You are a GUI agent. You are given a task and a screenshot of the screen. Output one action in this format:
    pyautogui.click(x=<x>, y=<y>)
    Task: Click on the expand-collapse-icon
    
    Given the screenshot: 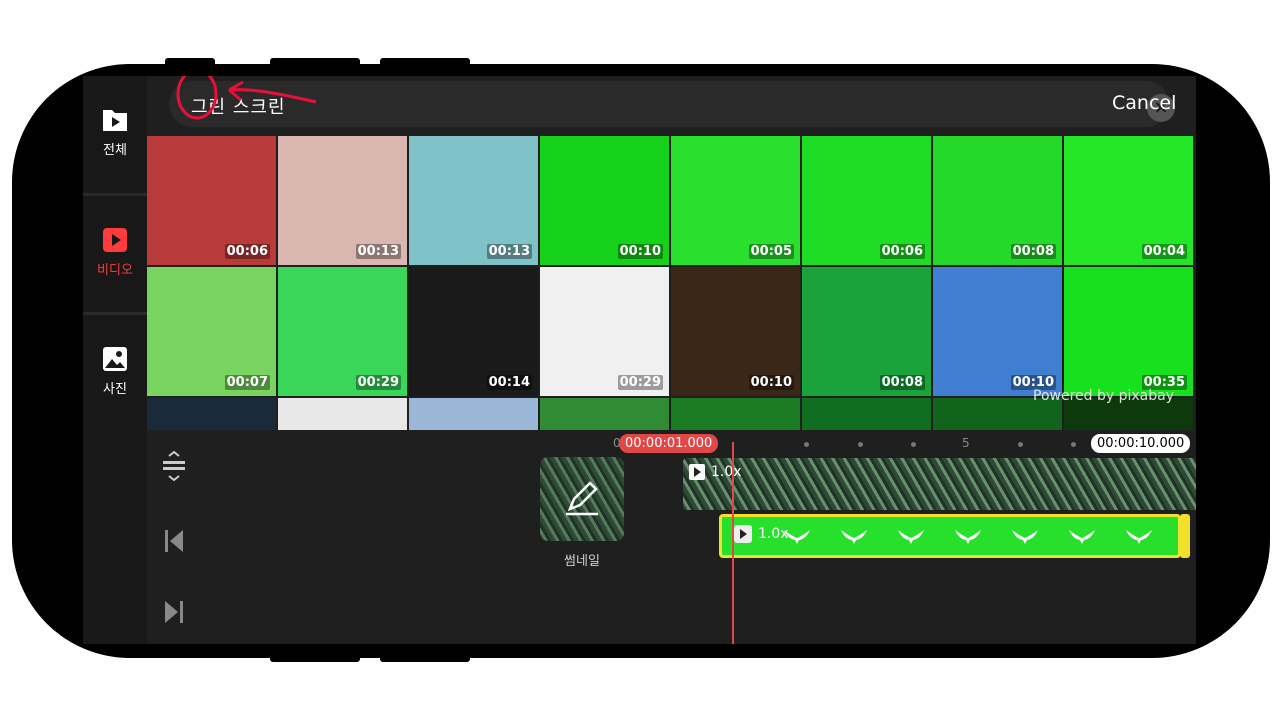 What is the action you would take?
    pyautogui.click(x=174, y=466)
    